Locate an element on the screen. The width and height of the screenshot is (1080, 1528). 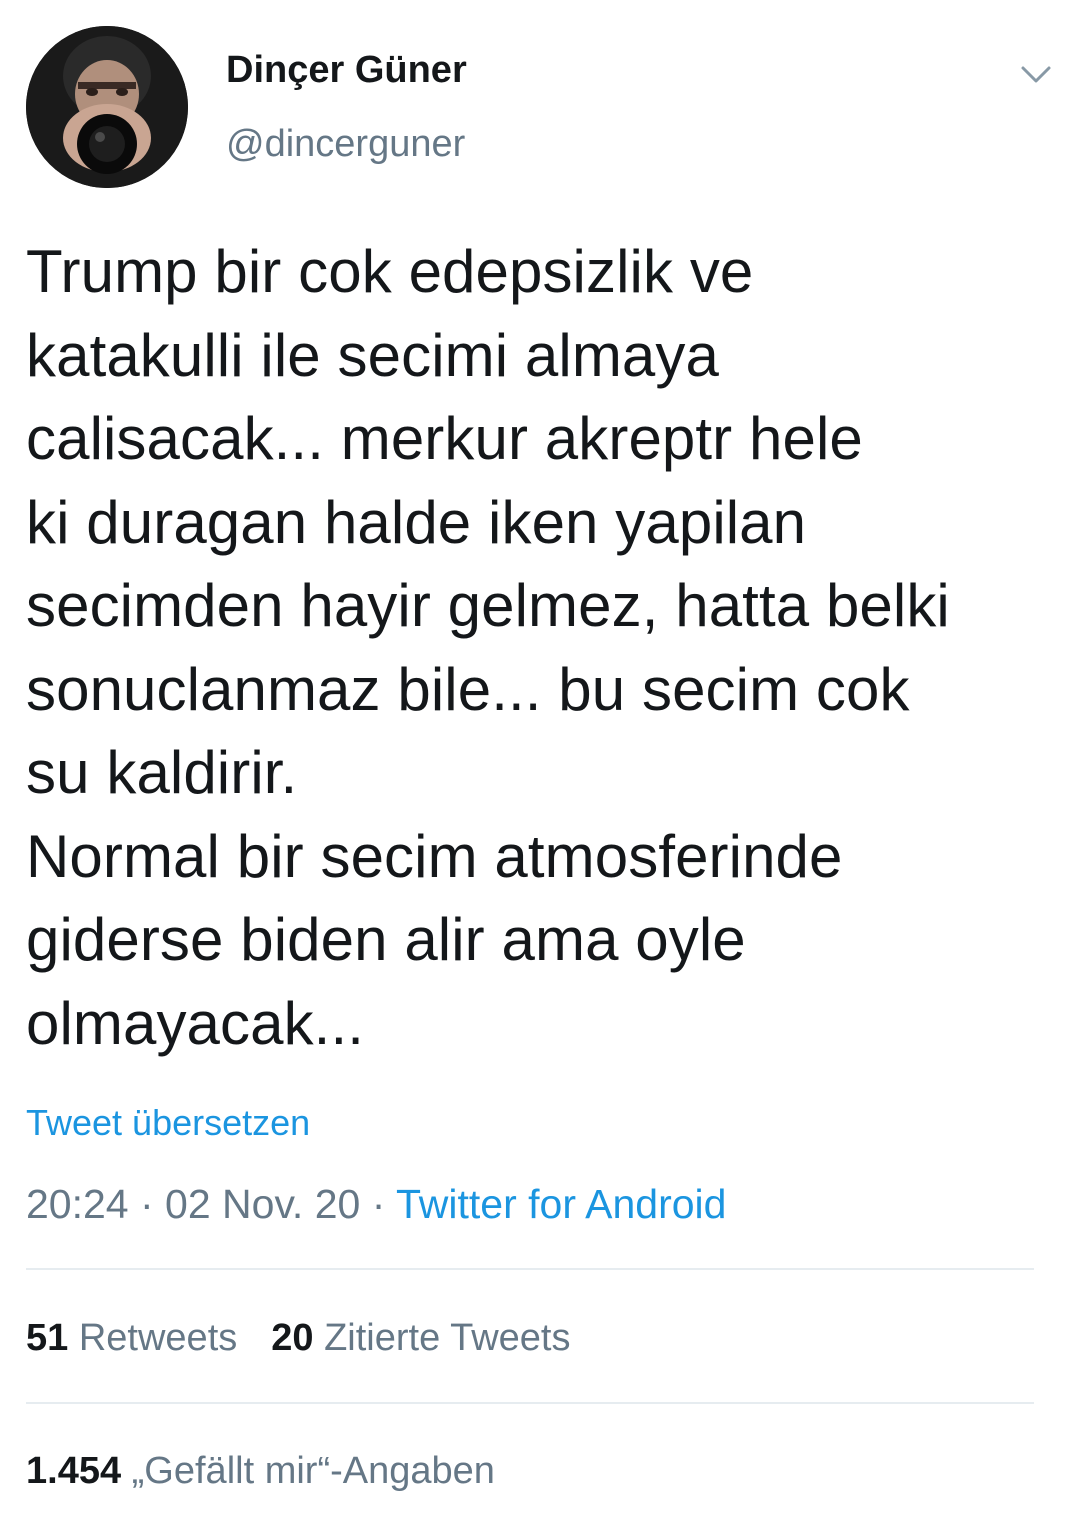
tweet-source-link: Twitter for Android is located at coordinates (561, 1204).